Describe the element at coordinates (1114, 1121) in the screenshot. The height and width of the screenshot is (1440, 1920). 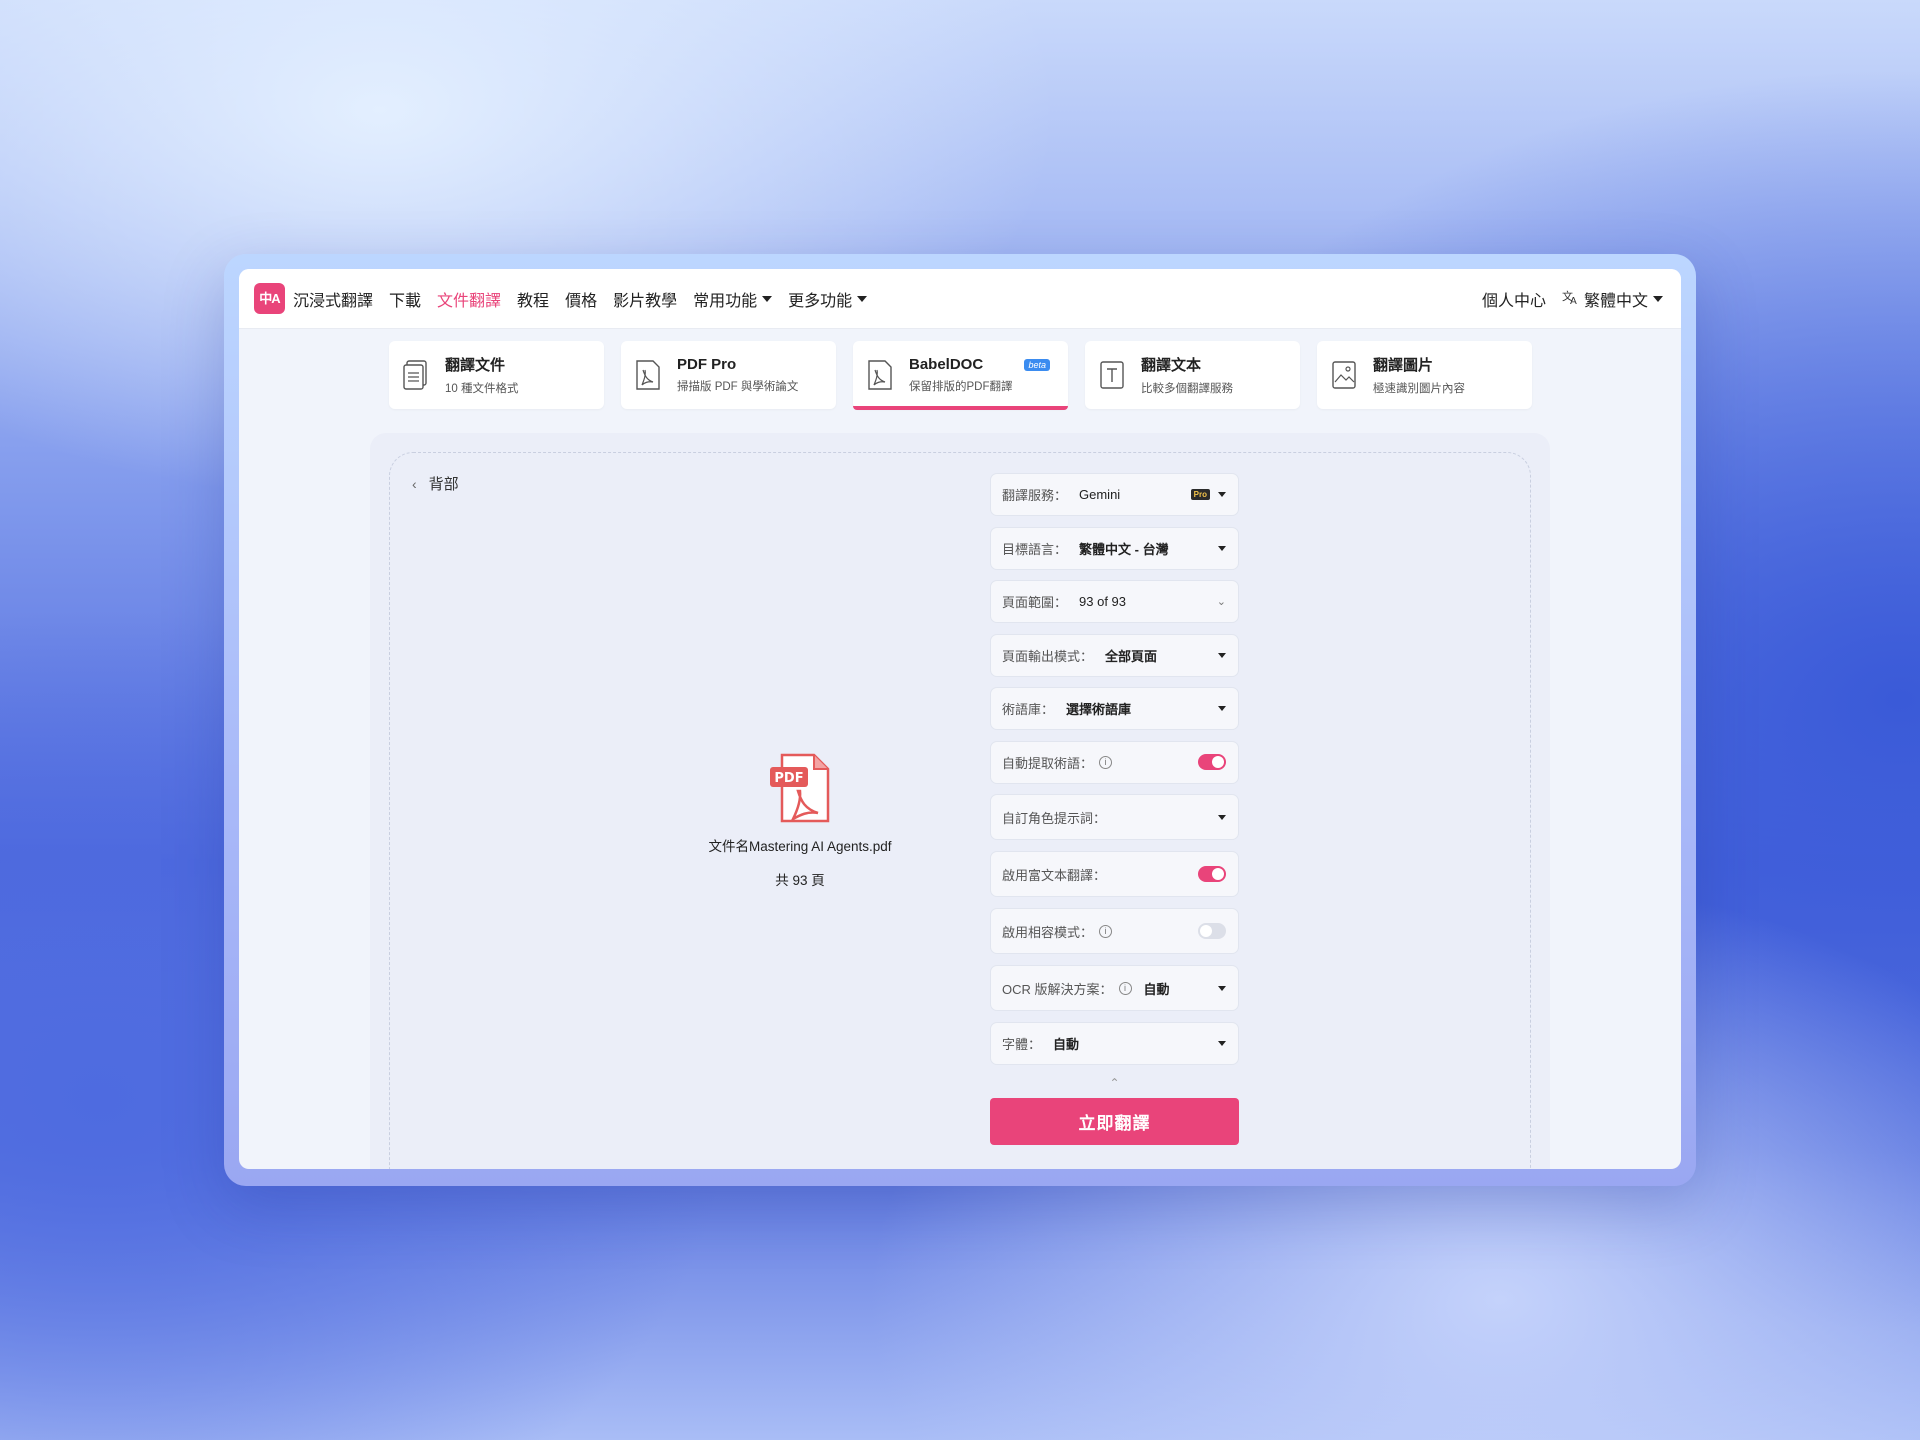
I see `translate-now-button: 立即翻譯` at that location.